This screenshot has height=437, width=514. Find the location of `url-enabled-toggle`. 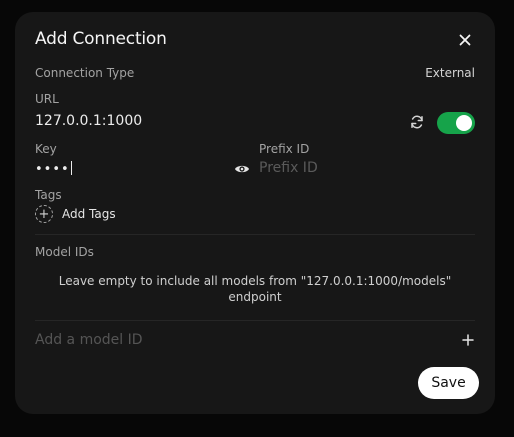

url-enabled-toggle is located at coordinates (456, 123).